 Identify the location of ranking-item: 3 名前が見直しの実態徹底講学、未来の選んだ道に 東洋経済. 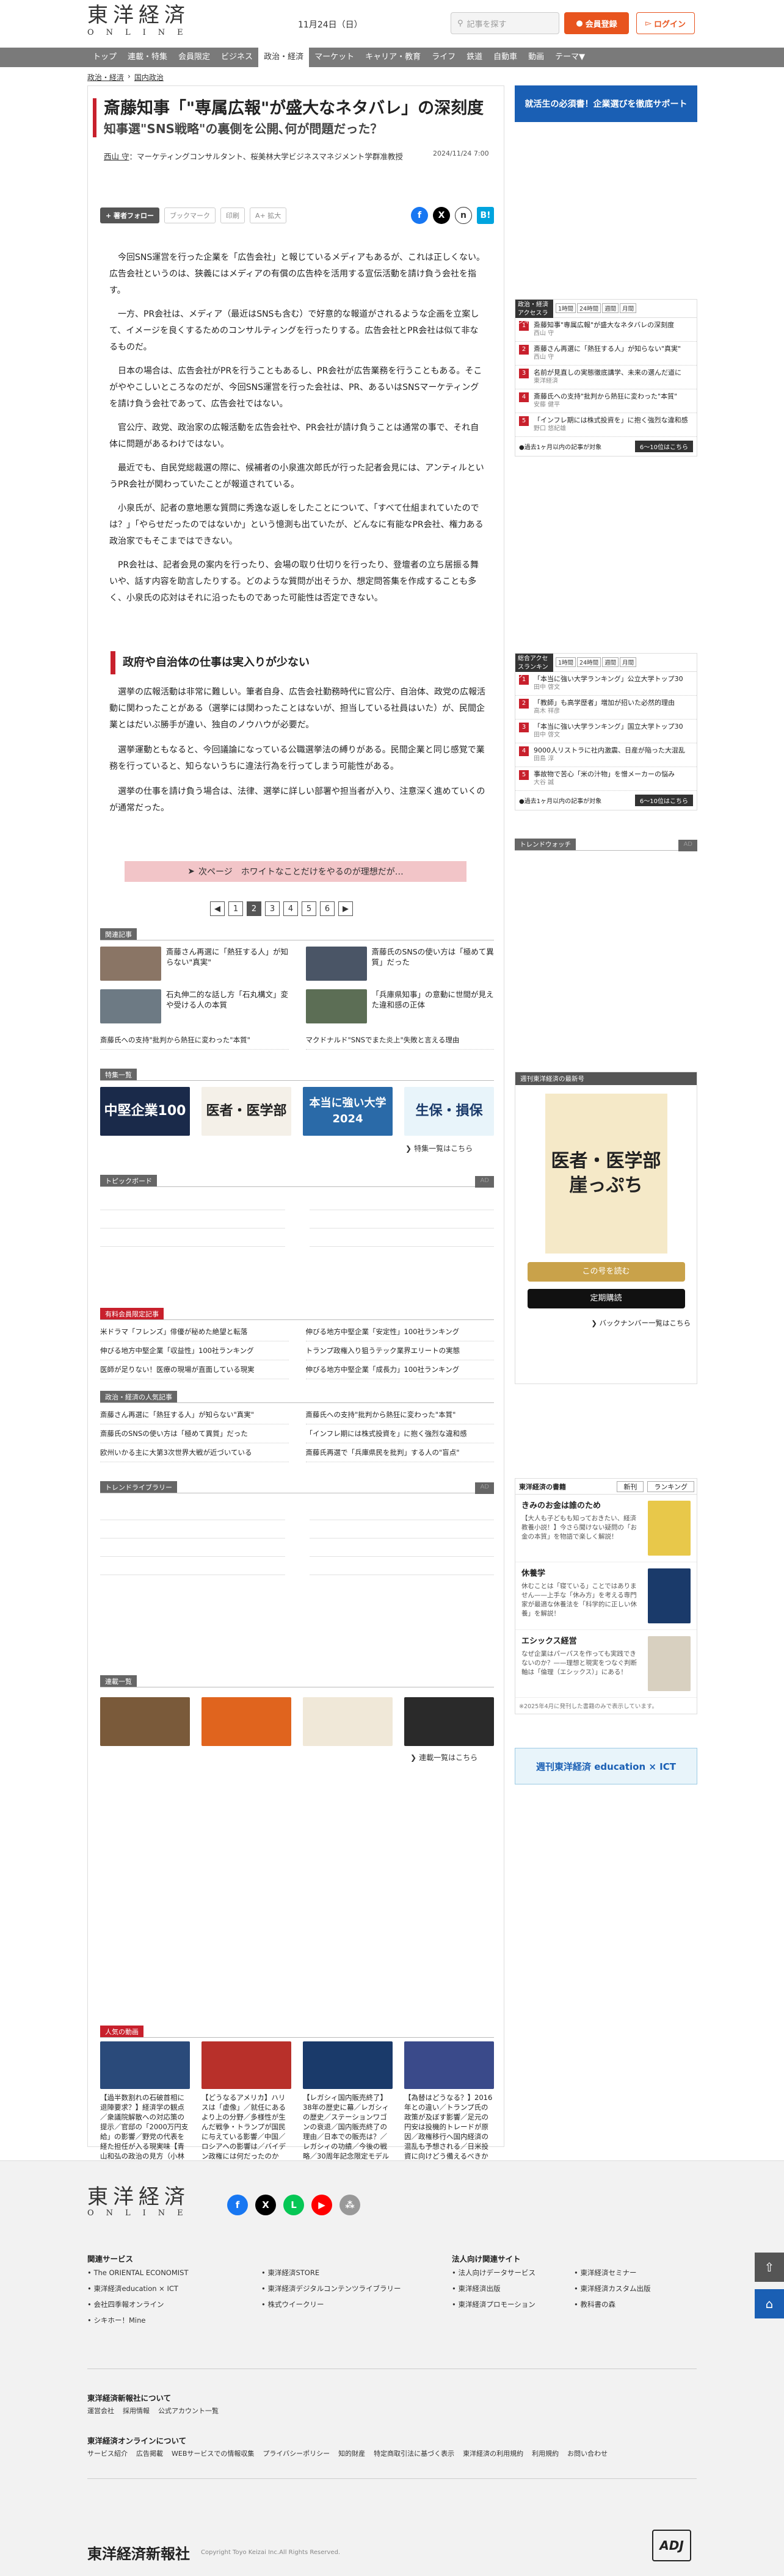
(606, 377).